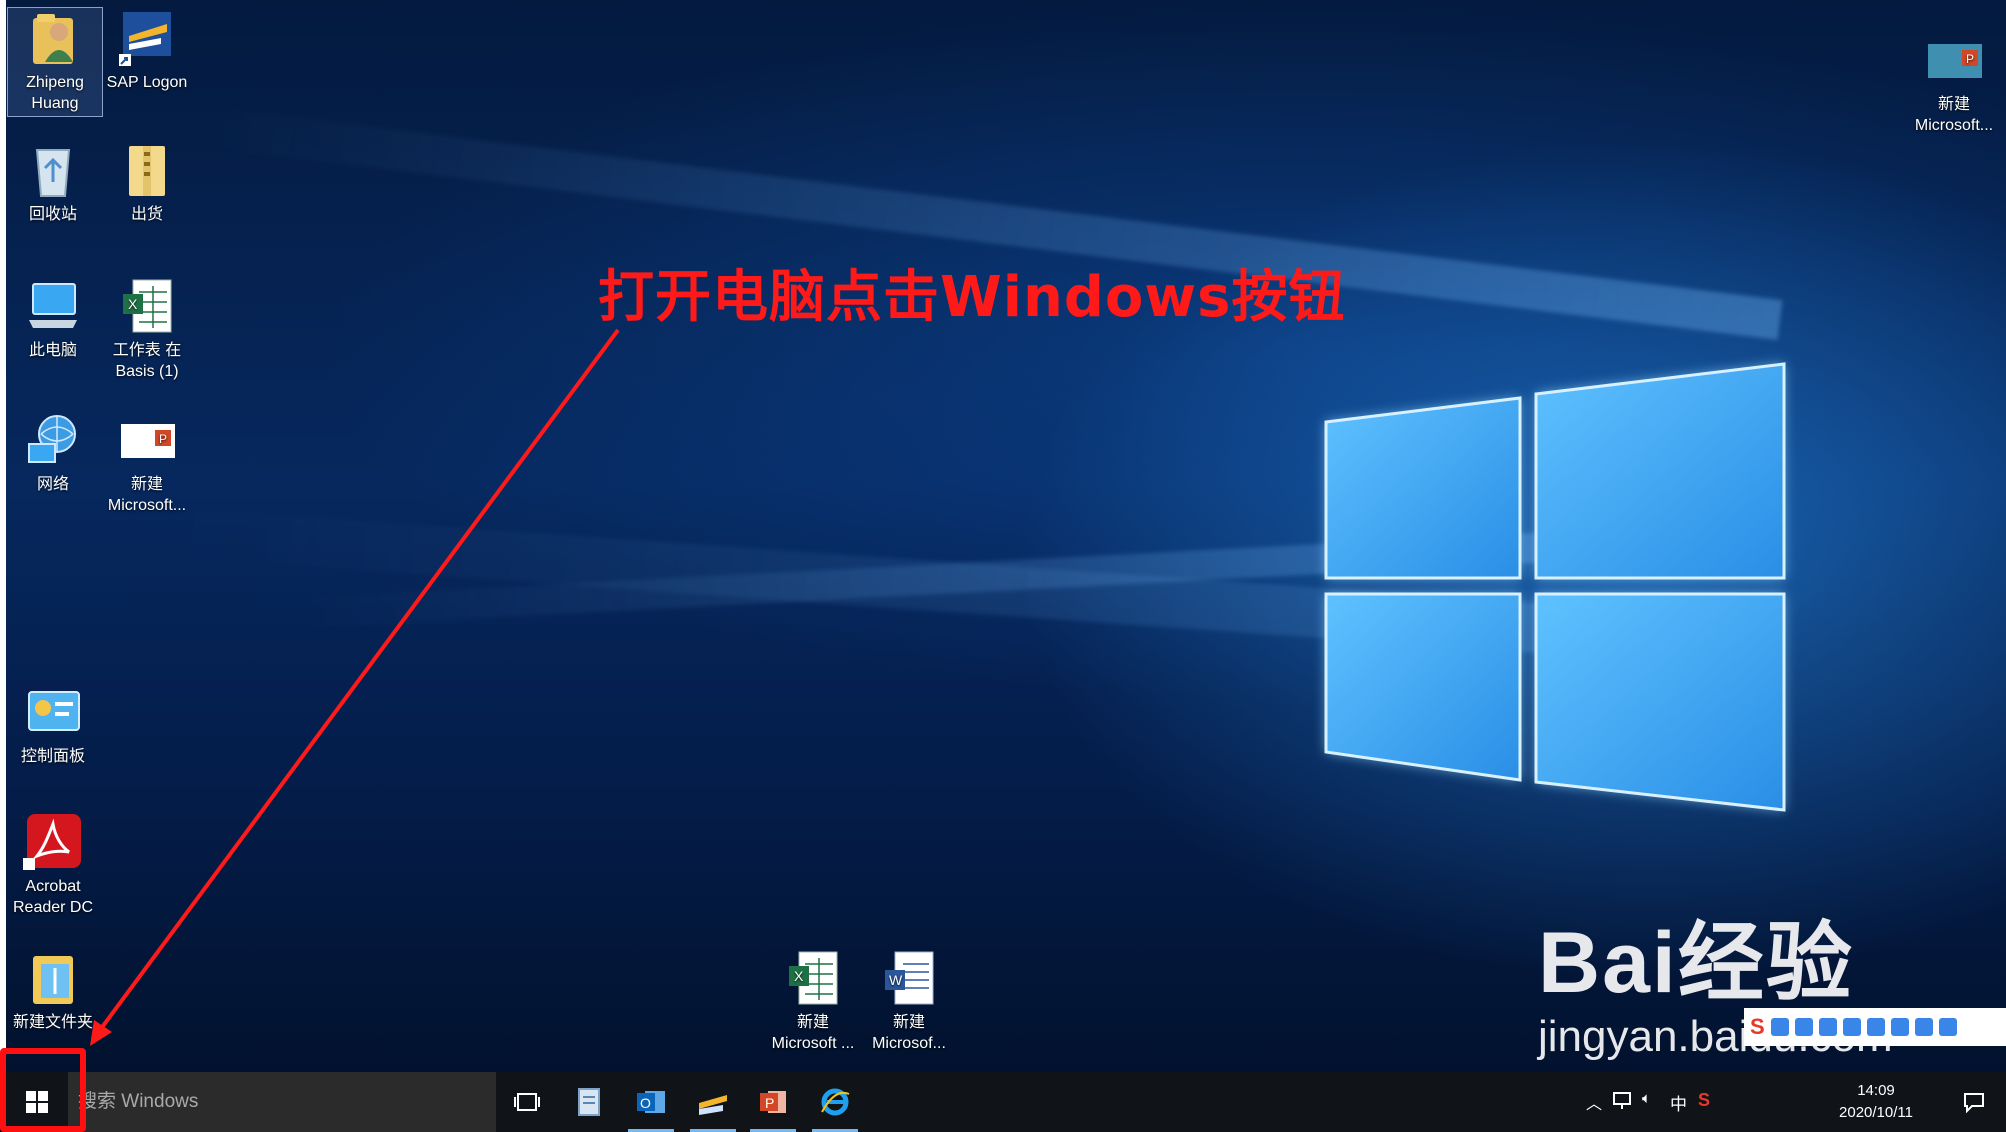 The height and width of the screenshot is (1132, 2006). I want to click on ime-emoji-icon, so click(1827, 1027).